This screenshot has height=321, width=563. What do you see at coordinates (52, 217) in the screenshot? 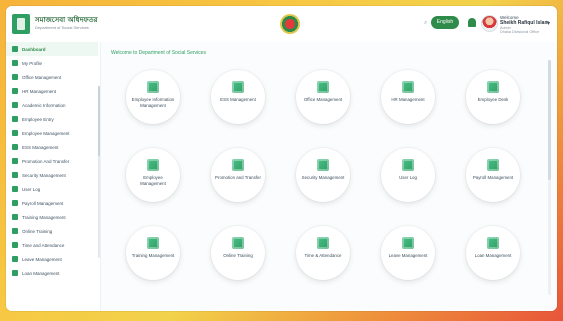
I see `sidebar-item-training-management: Training Management` at bounding box center [52, 217].